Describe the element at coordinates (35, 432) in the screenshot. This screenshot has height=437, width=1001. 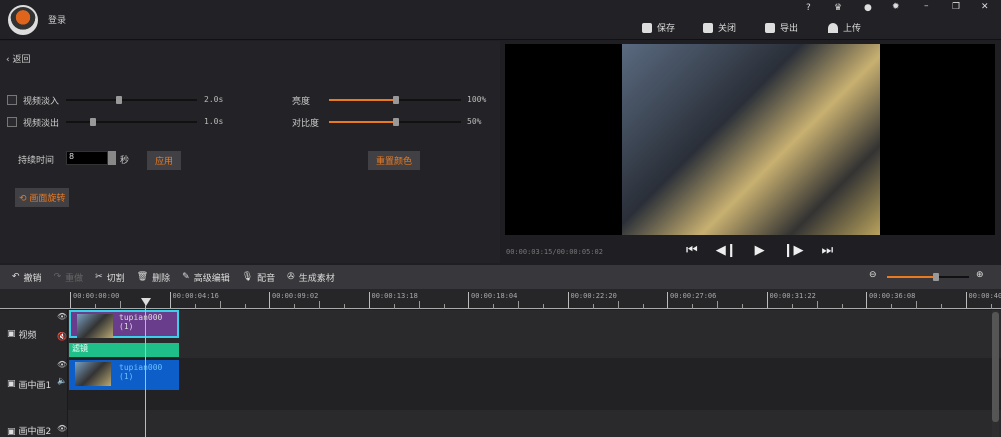
I see `track-name: 画中画2` at that location.